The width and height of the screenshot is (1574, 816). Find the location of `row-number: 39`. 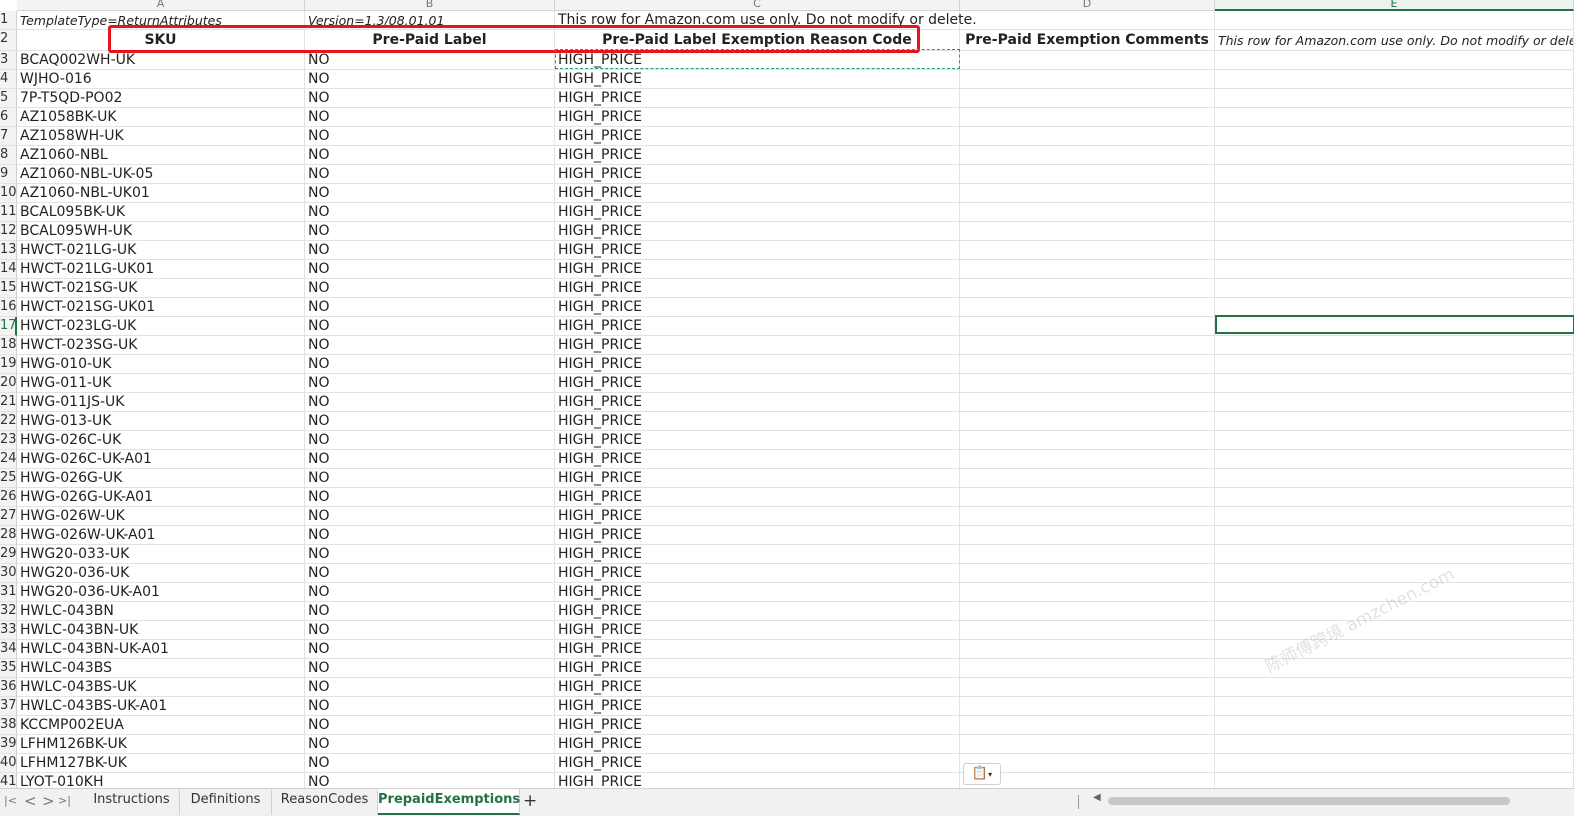

row-number: 39 is located at coordinates (8, 744).